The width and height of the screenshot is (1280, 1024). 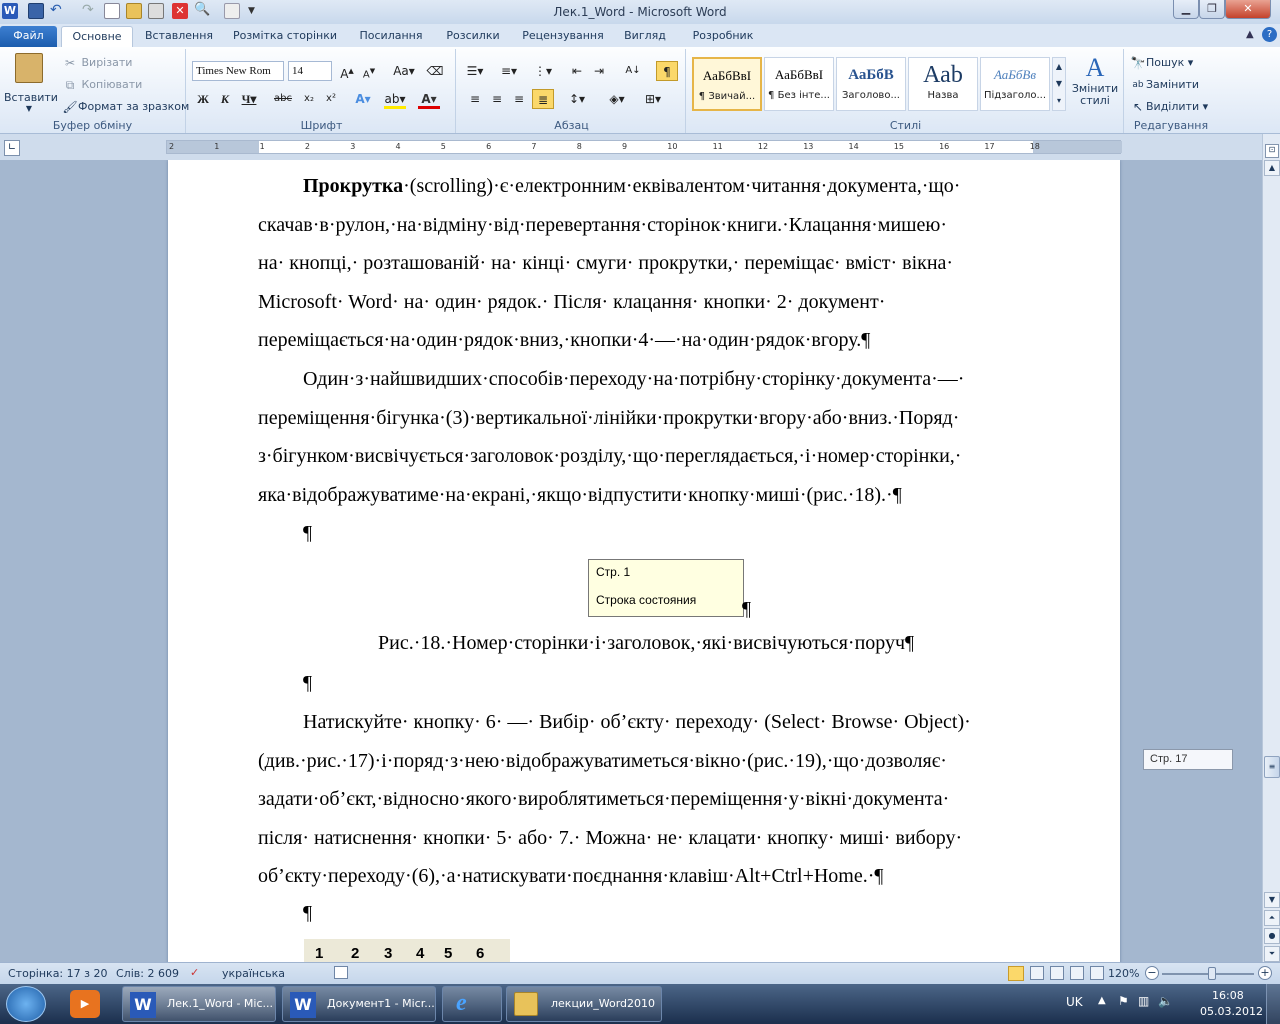 I want to click on clock-time: 16:08, so click(x=1228, y=995).